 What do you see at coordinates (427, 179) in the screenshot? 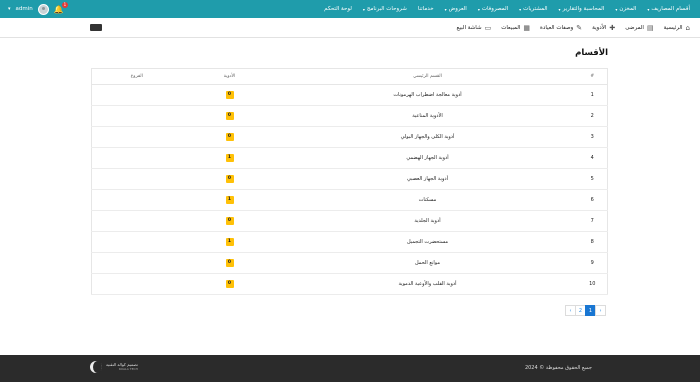
I see `section-name: أدوية الجهاز العصبي` at bounding box center [427, 179].